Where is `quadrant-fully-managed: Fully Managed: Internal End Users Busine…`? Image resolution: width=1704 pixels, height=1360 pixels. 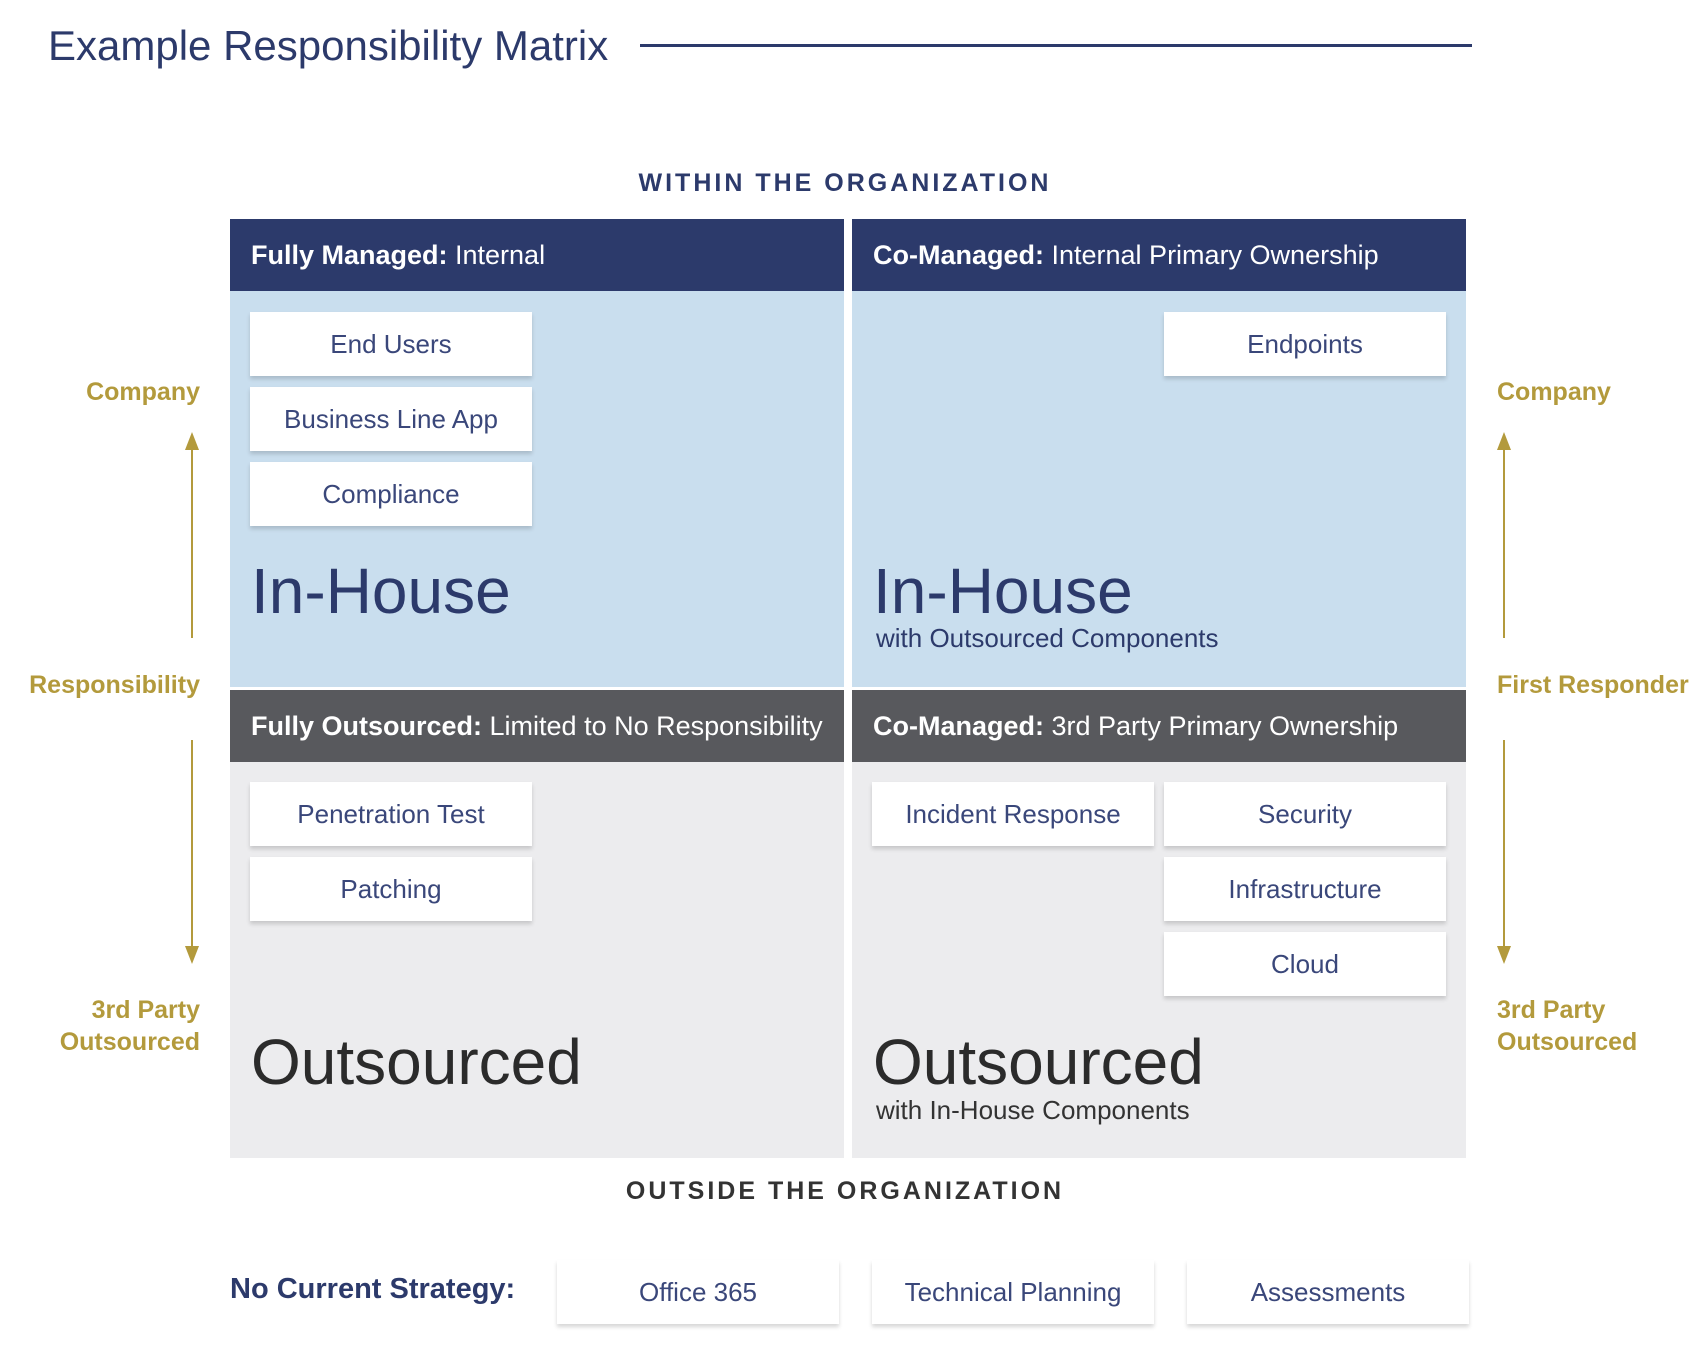
quadrant-fully-managed: Fully Managed: Internal End Users Busine… is located at coordinates (537, 453).